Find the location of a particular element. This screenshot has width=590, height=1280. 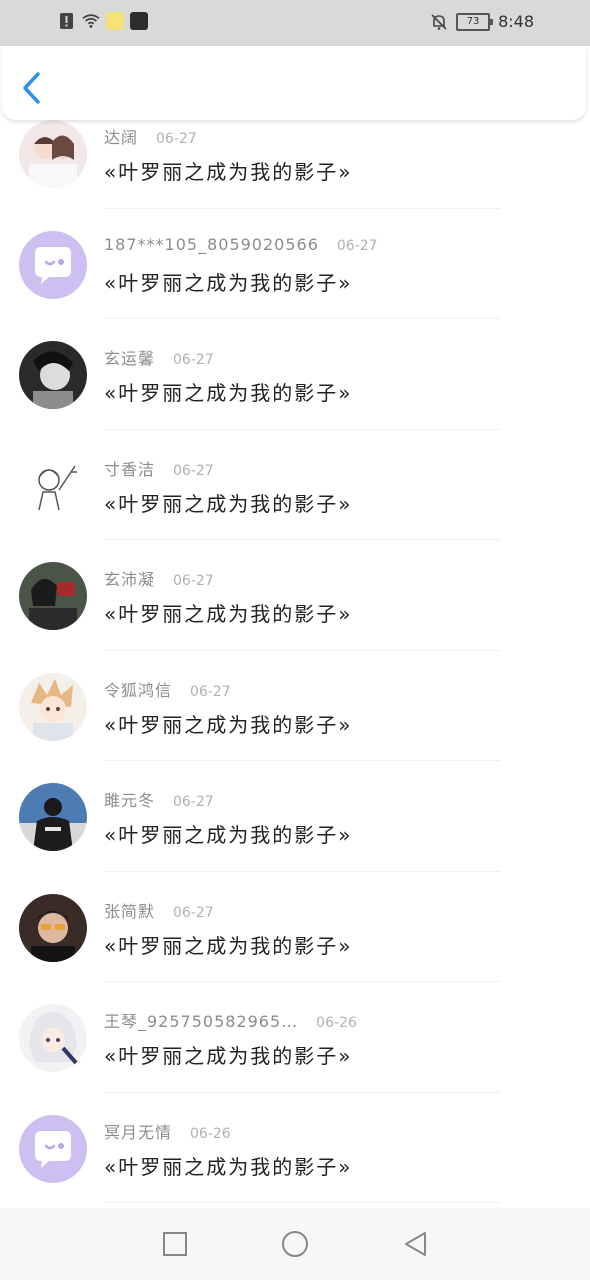

bell-off-icon is located at coordinates (439, 22).